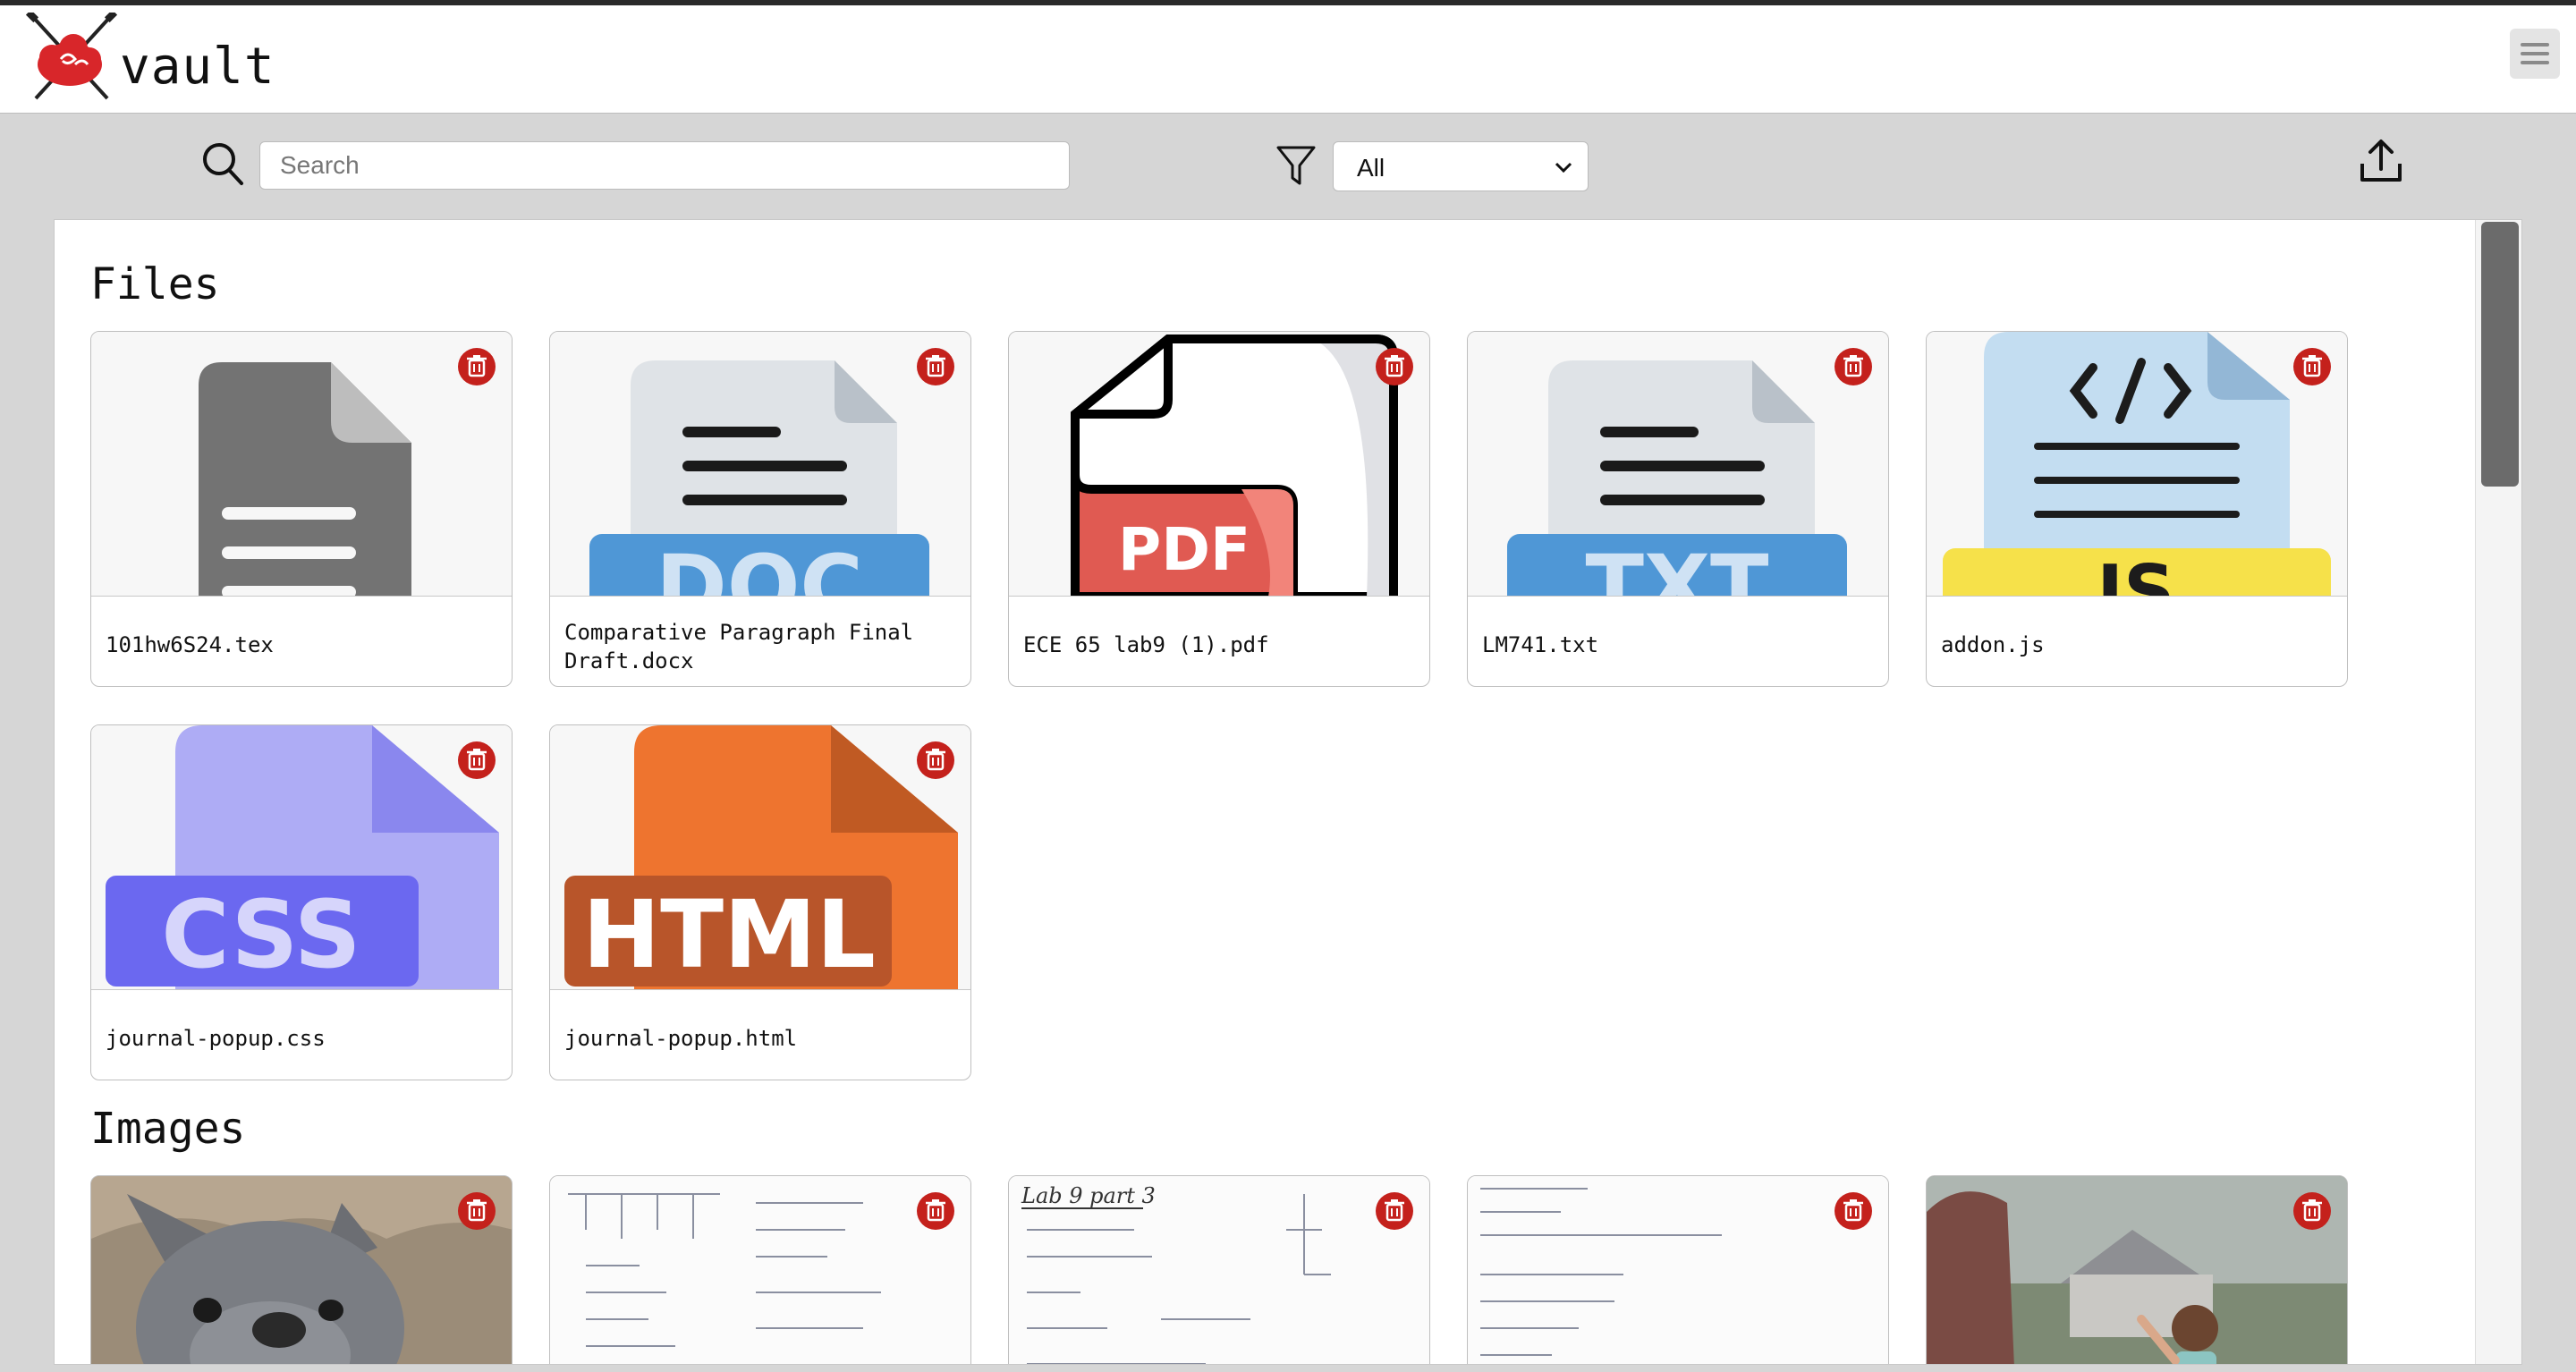 The width and height of the screenshot is (2576, 1372). What do you see at coordinates (1993, 644) in the screenshot?
I see `file-name: addon.js` at bounding box center [1993, 644].